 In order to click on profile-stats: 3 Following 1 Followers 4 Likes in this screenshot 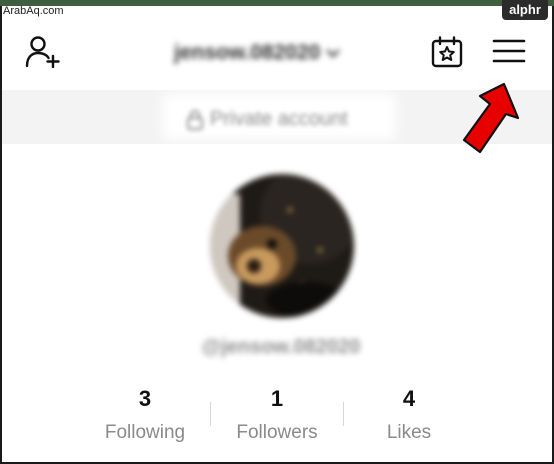, I will do `click(277, 415)`.